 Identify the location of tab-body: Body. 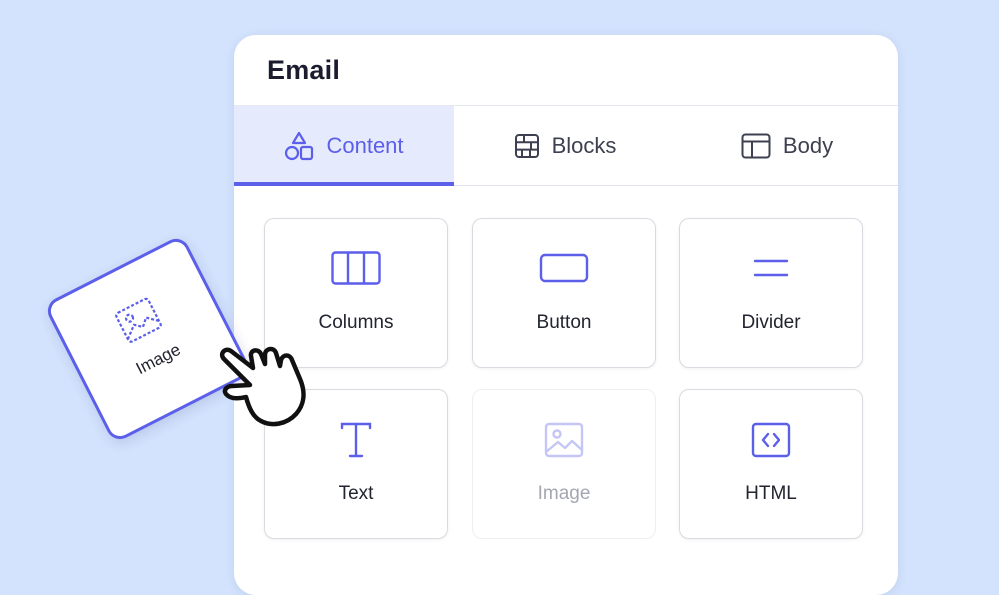
(787, 145).